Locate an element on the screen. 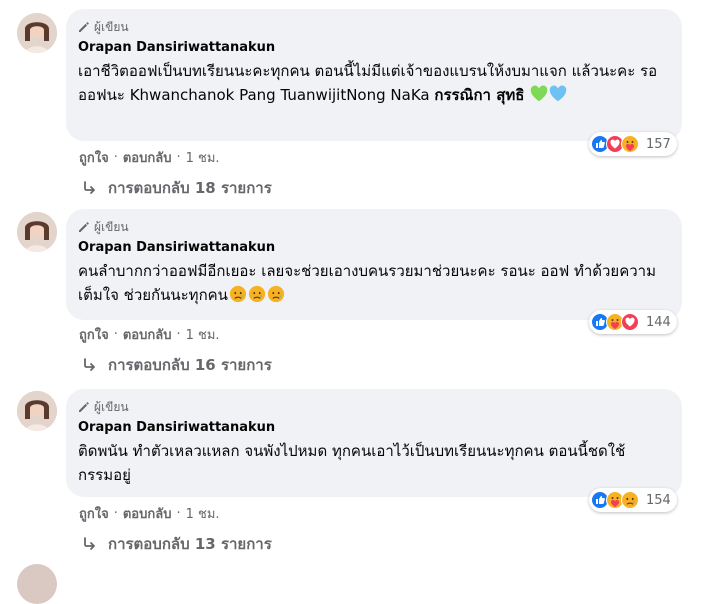  reaction-summary: 157 is located at coordinates (633, 144).